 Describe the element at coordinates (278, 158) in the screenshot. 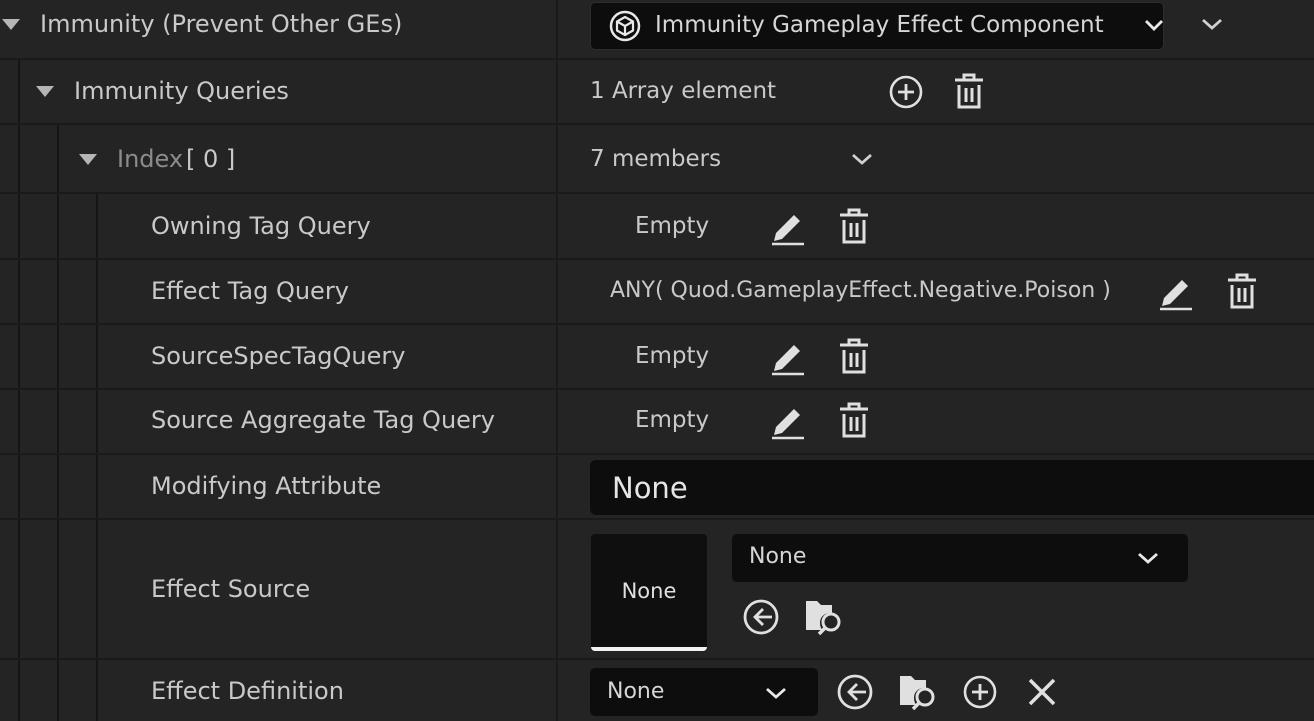

I see `row-left: Index [ 0 ]` at that location.